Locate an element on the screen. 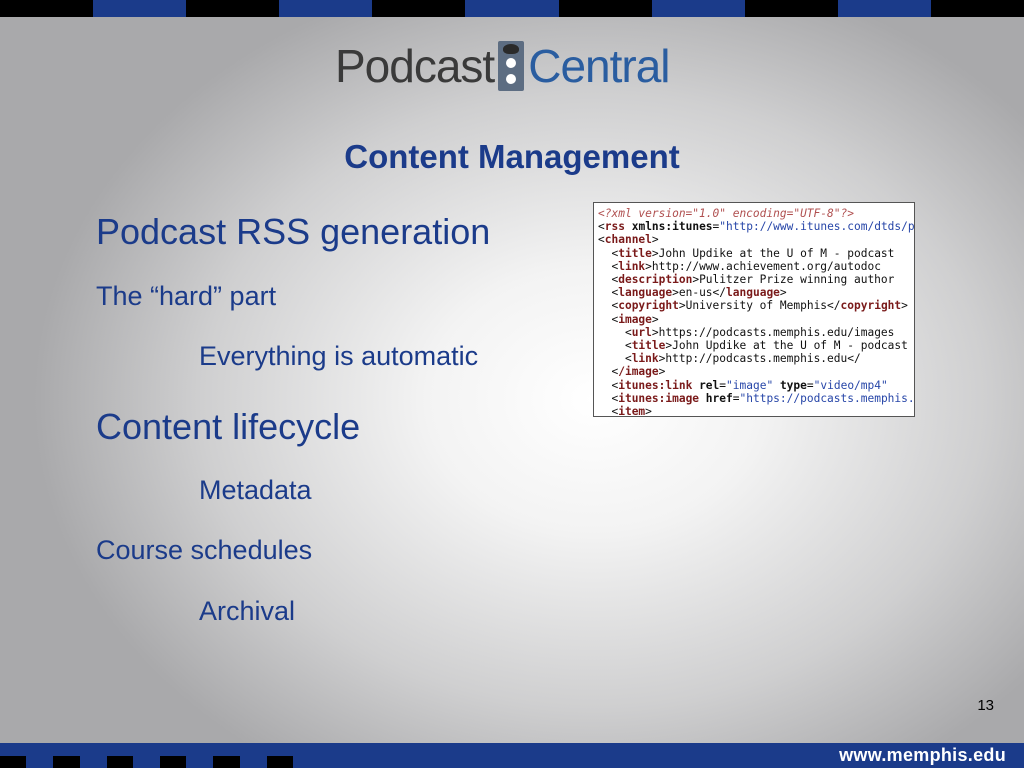 Image resolution: width=1024 pixels, height=768 pixels. paw-dot-icon is located at coordinates (511, 66).